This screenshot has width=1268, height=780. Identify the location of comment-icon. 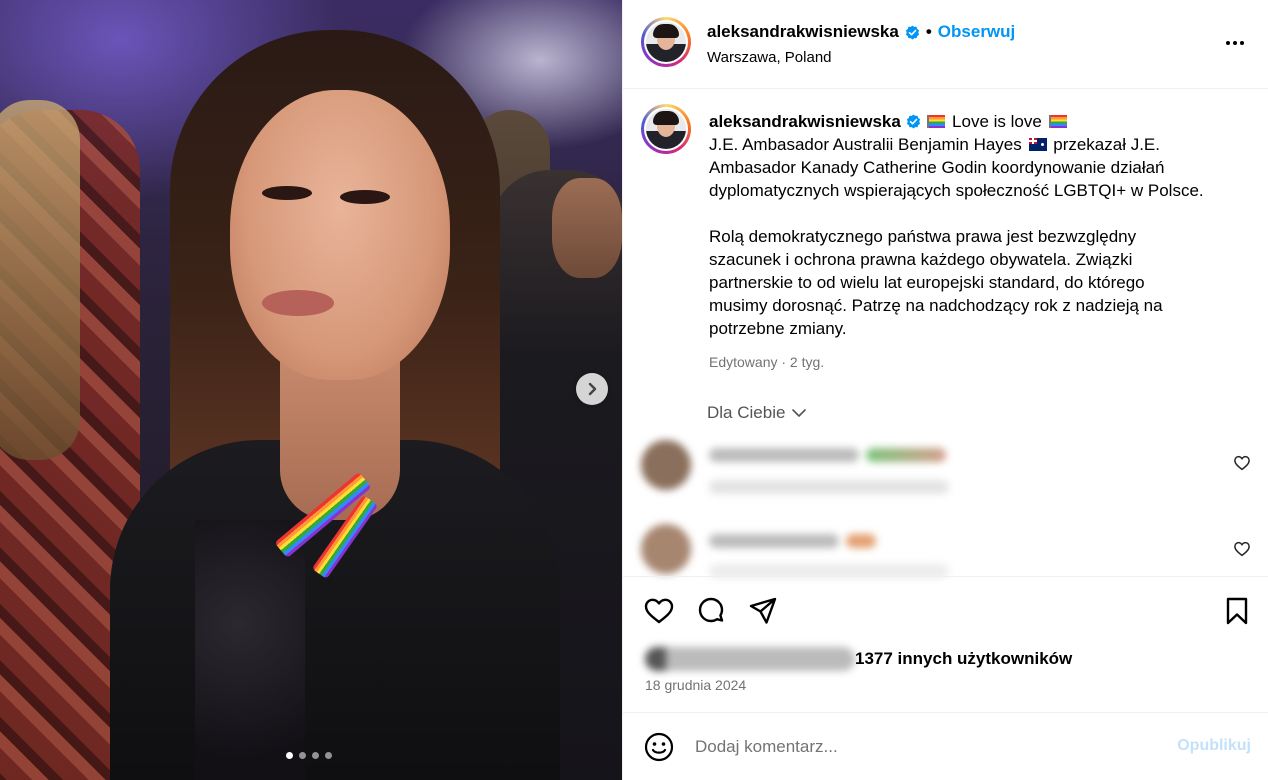
(711, 611).